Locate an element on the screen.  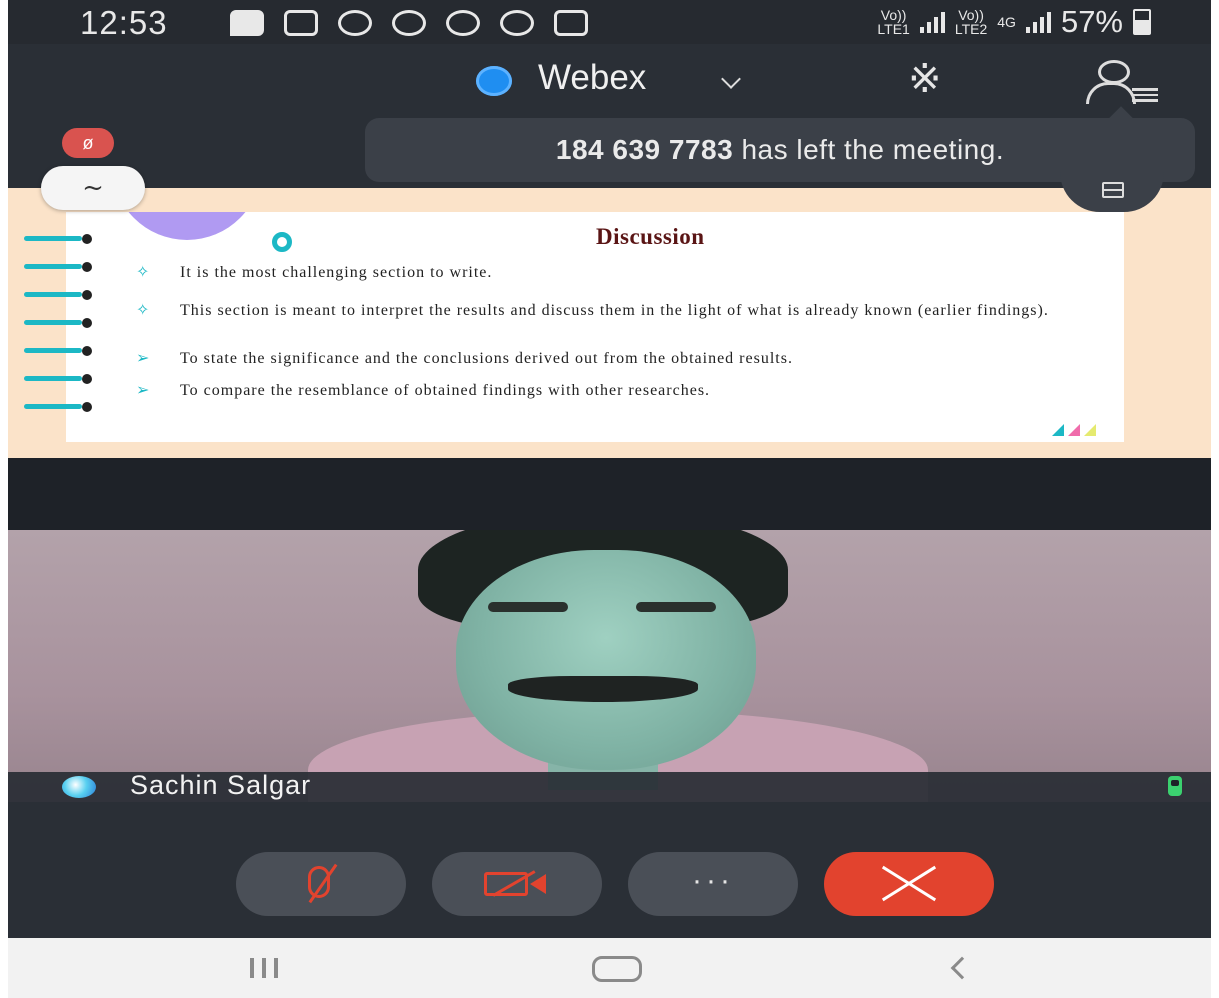
call-controls is located at coordinates (609, 870).